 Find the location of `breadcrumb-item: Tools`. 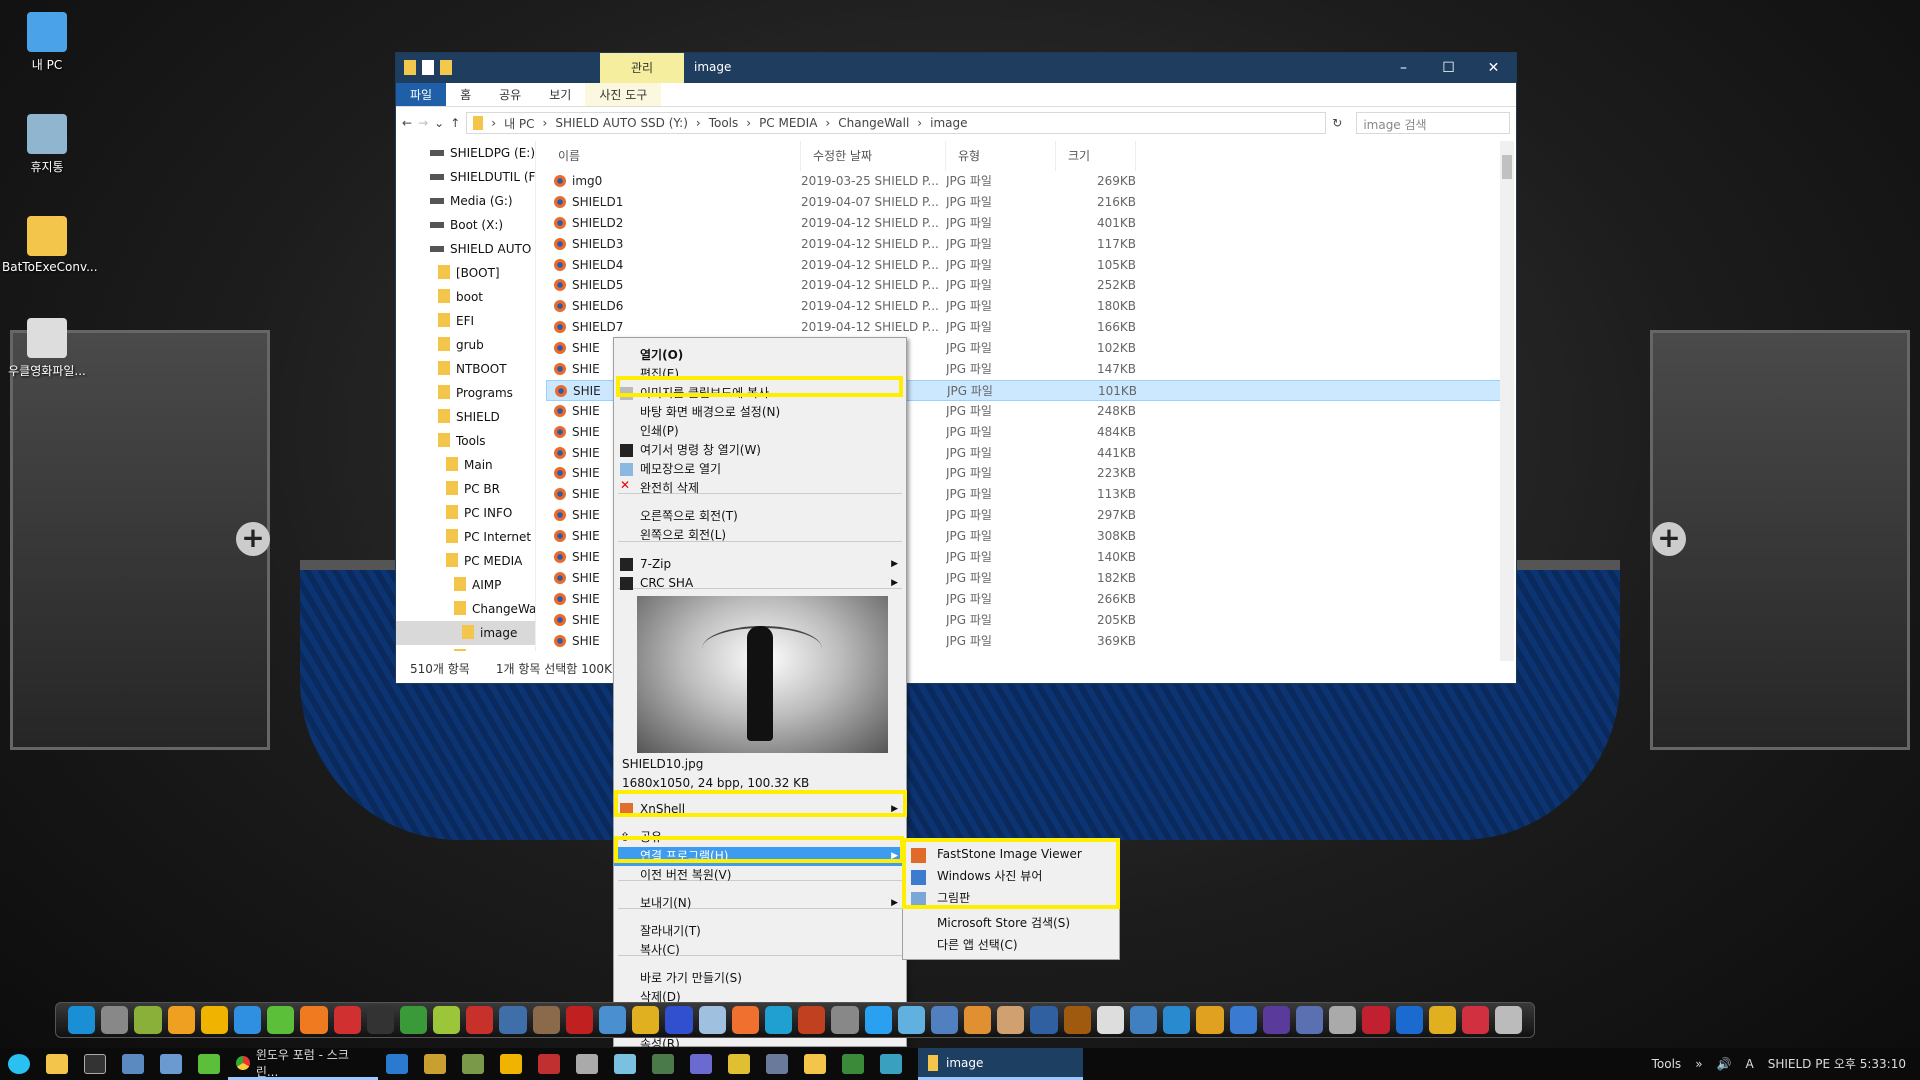

breadcrumb-item: Tools is located at coordinates (724, 123).